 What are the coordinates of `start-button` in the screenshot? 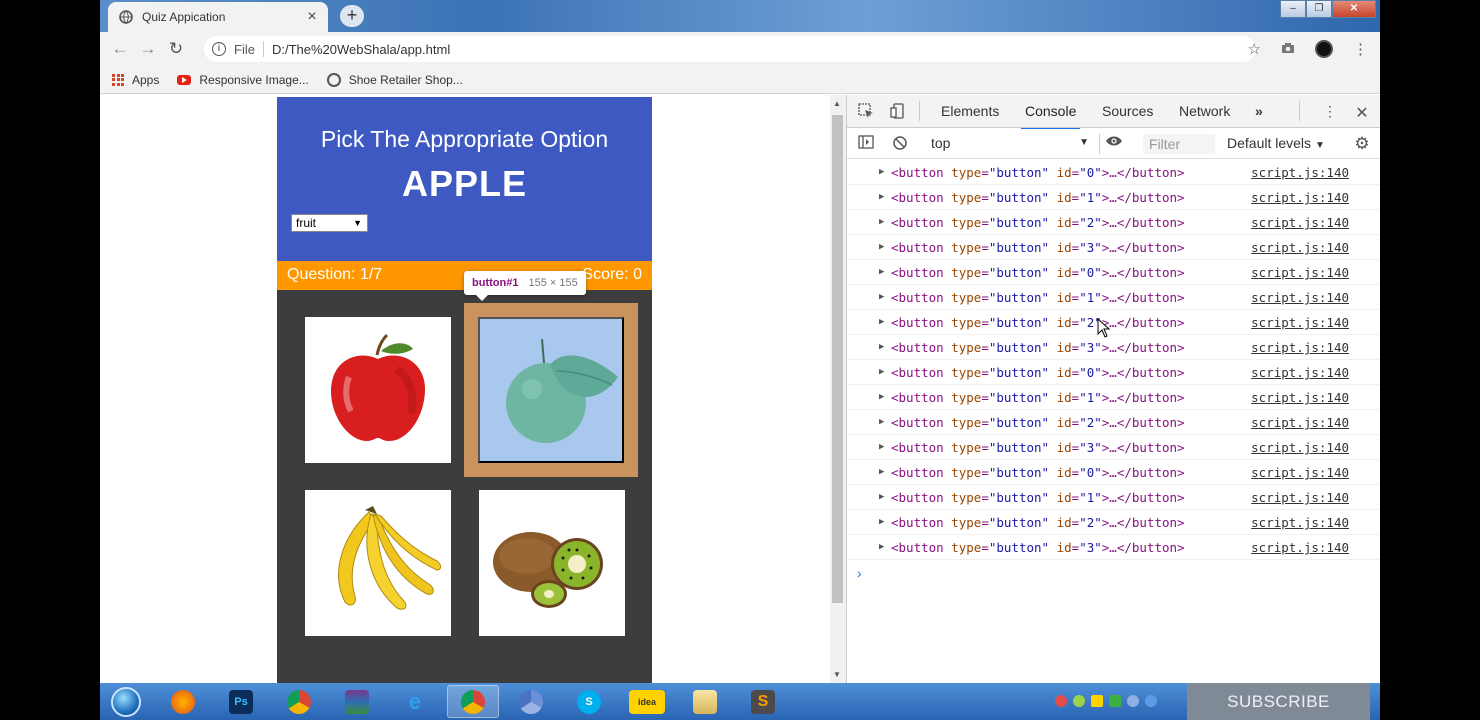 It's located at (126, 701).